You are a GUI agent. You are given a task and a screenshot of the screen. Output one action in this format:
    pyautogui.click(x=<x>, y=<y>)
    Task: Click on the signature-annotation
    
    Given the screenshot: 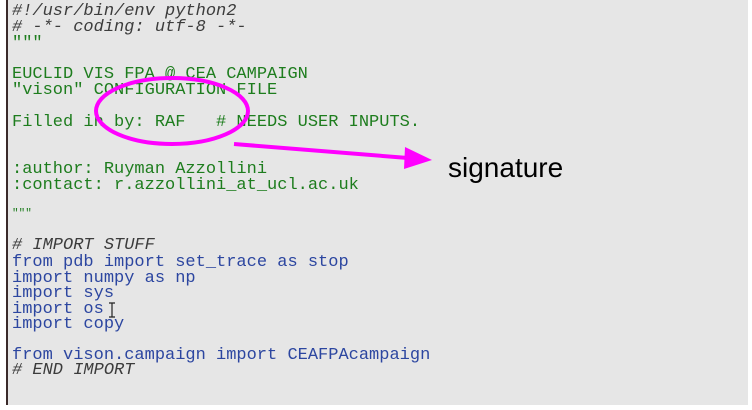 What is the action you would take?
    pyautogui.click(x=263, y=122)
    